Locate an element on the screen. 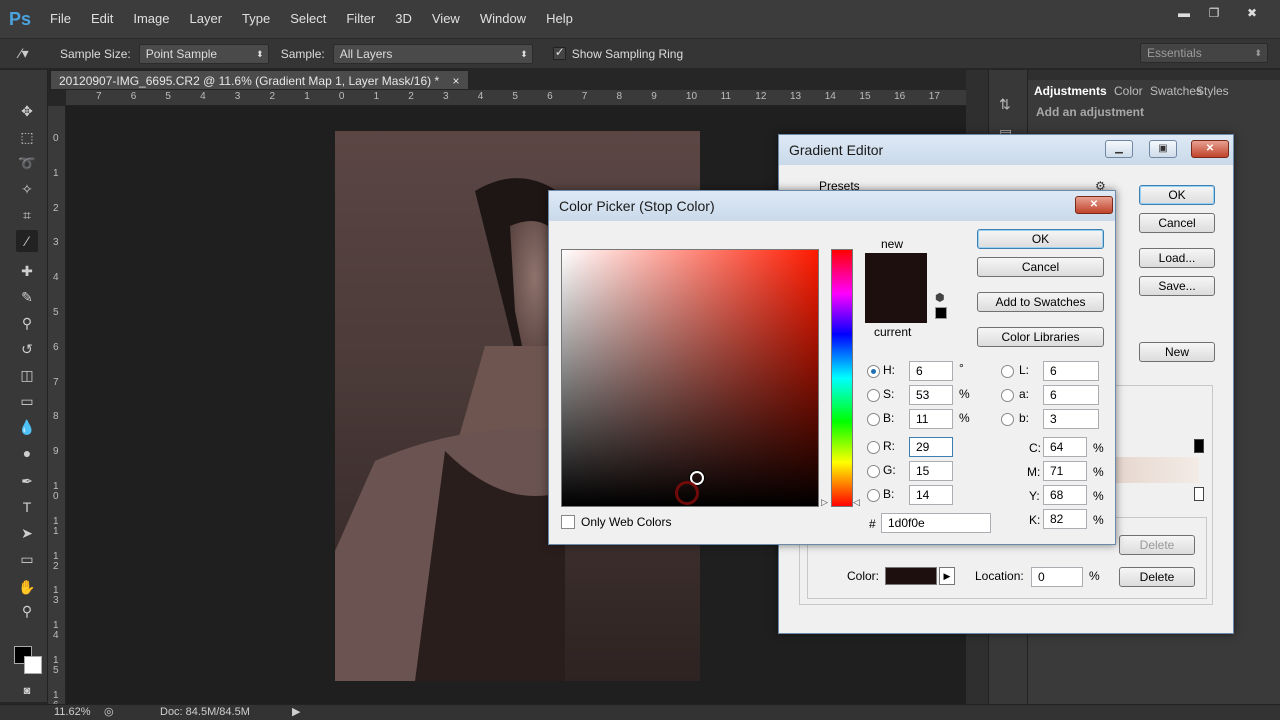 The height and width of the screenshot is (720, 1280). magenta-field: 71 is located at coordinates (1065, 471).